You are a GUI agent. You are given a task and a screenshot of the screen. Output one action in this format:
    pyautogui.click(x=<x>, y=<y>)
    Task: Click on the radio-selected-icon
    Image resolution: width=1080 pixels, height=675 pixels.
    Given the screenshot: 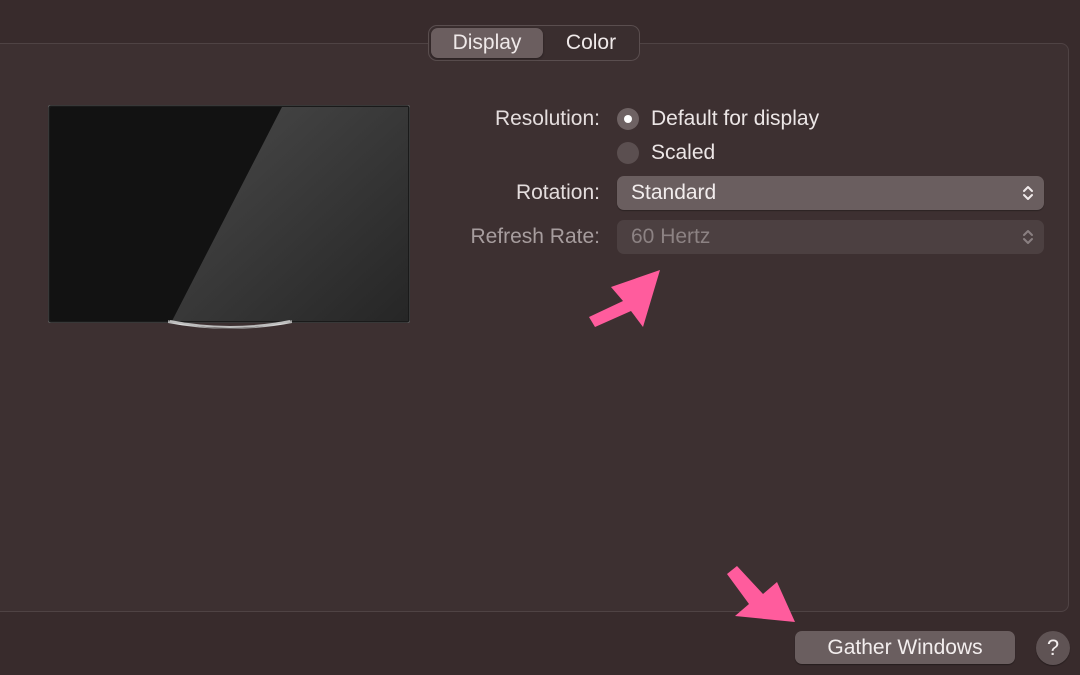 What is the action you would take?
    pyautogui.click(x=628, y=119)
    